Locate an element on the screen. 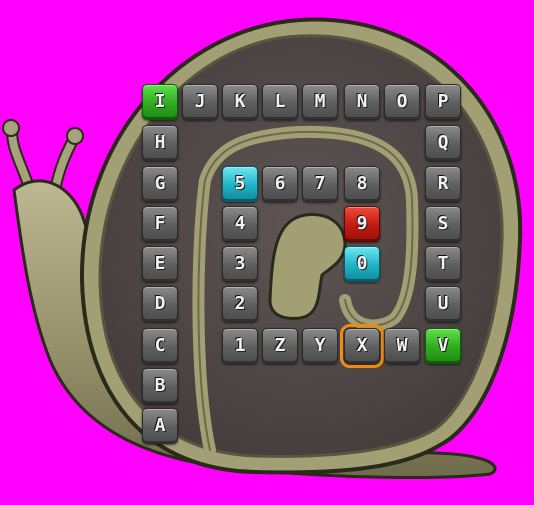  tile-t: T is located at coordinates (443, 264).